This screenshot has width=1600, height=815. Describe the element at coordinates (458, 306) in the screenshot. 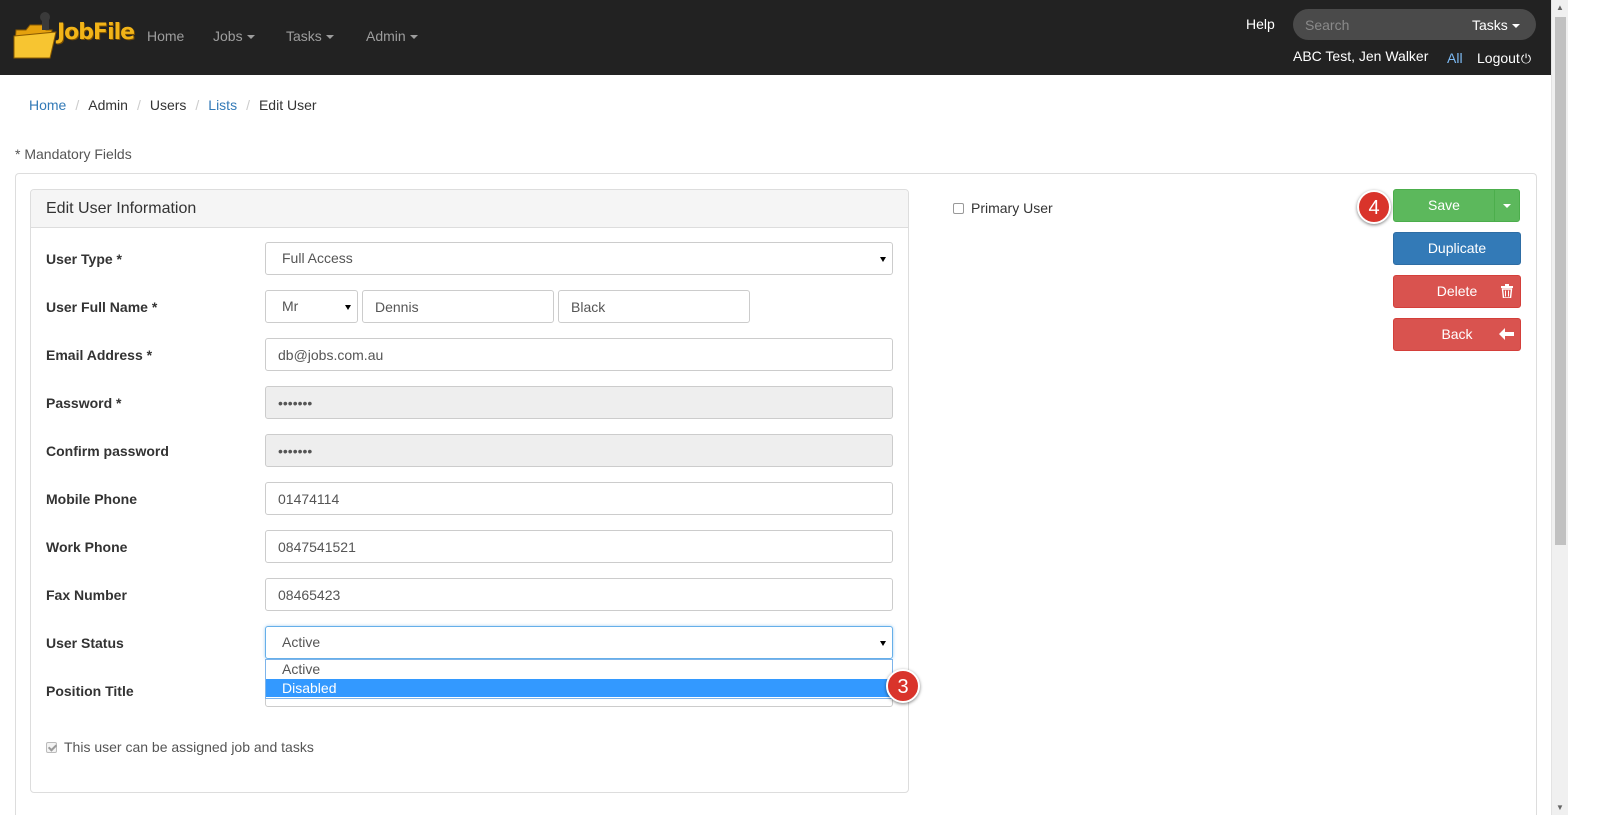

I see `first-name-field` at that location.